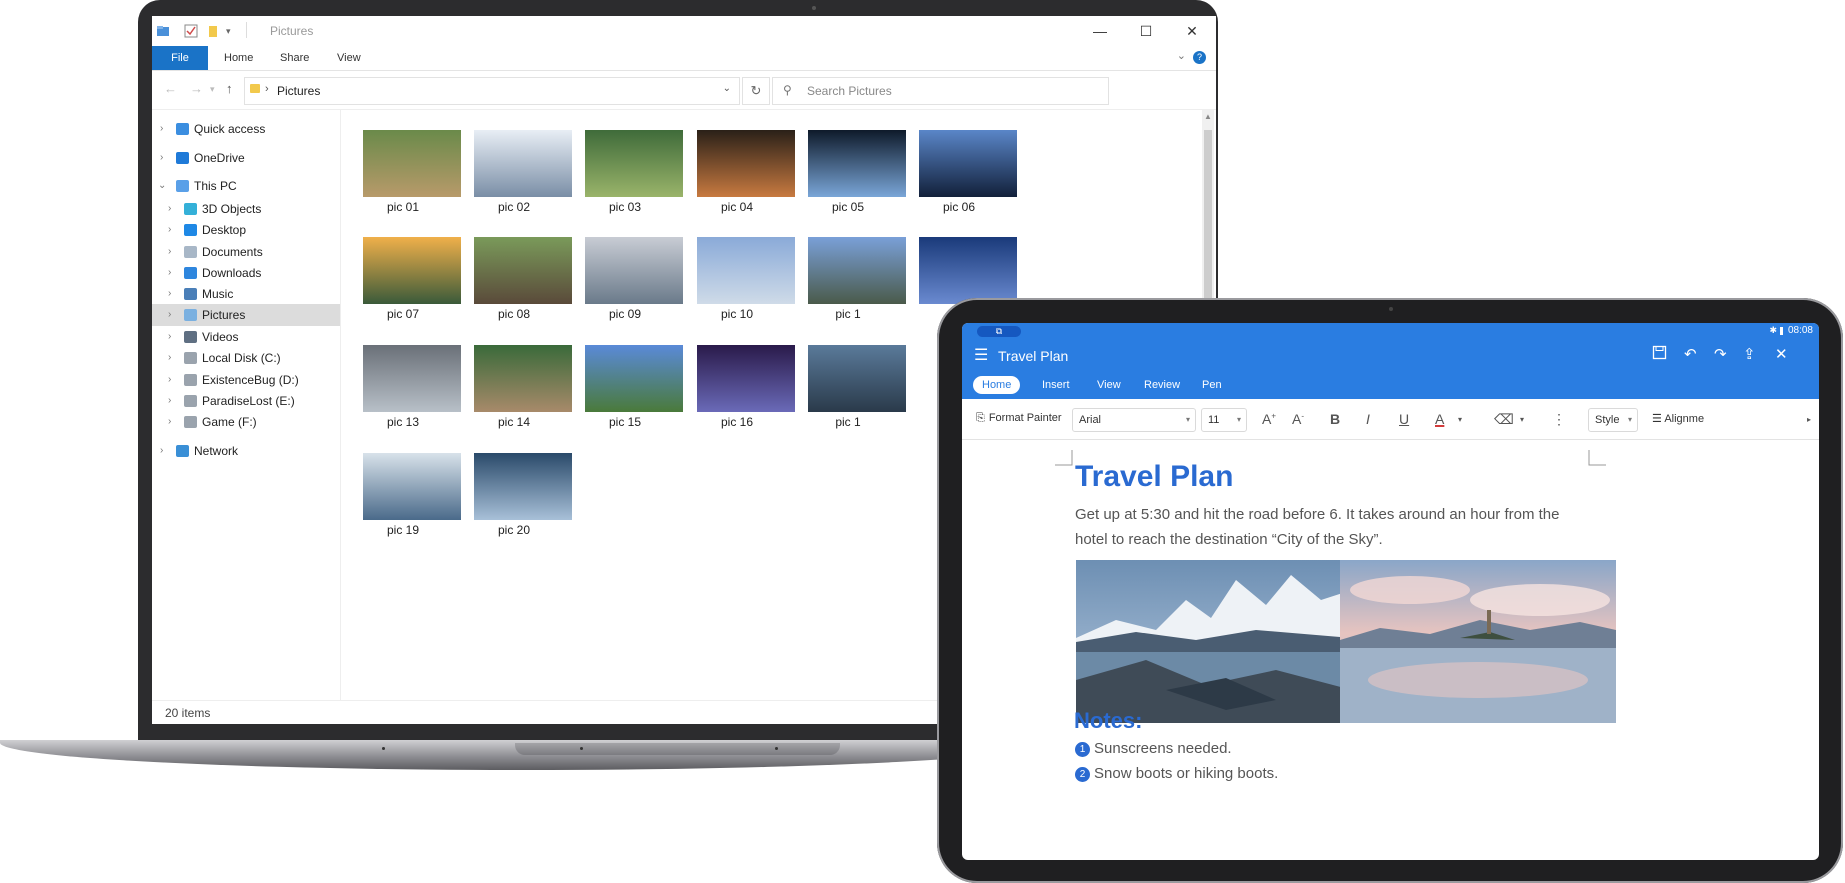 The image size is (1845, 883). What do you see at coordinates (182, 158) in the screenshot?
I see `onedrive-icon` at bounding box center [182, 158].